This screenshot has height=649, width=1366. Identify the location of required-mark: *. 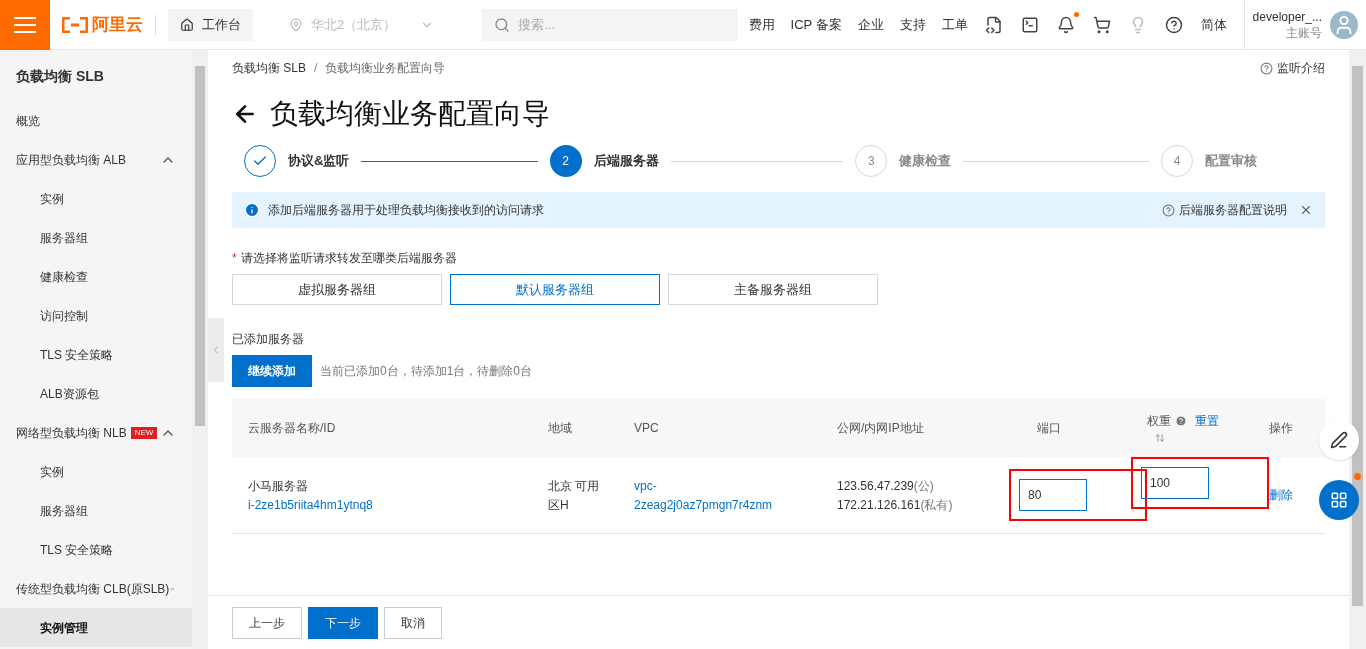
(234, 258).